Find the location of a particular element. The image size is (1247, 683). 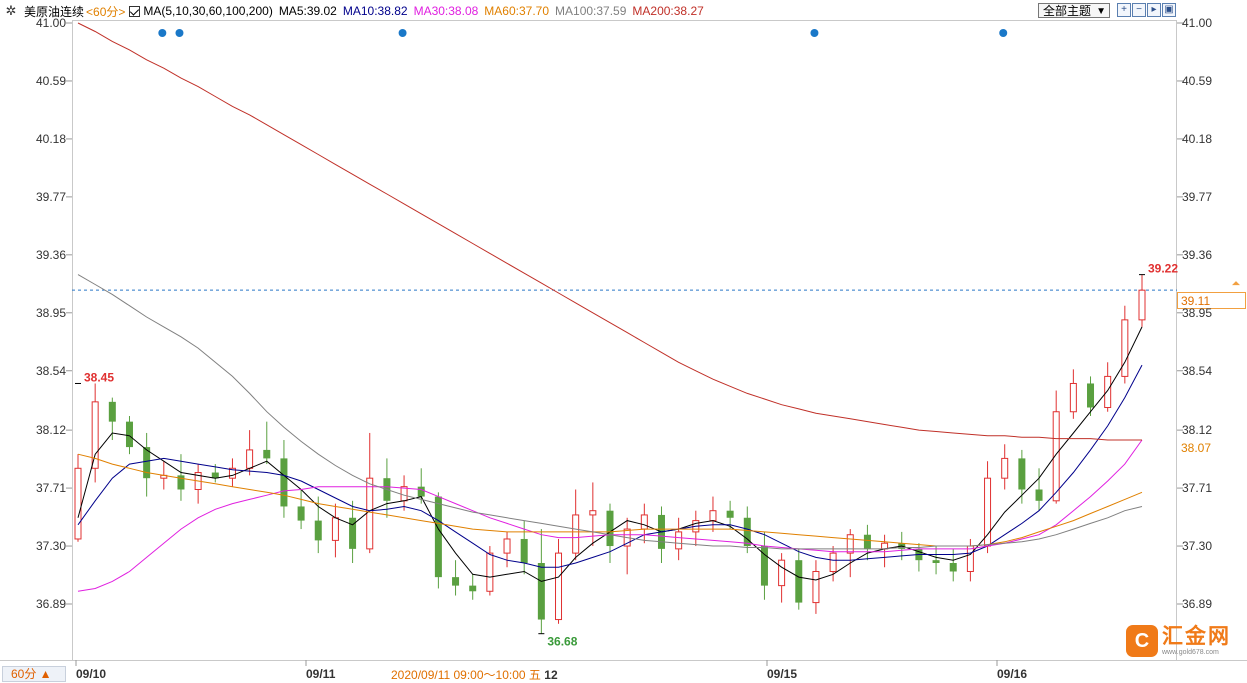

y-tick-label: 38.54 is located at coordinates (1197, 370).